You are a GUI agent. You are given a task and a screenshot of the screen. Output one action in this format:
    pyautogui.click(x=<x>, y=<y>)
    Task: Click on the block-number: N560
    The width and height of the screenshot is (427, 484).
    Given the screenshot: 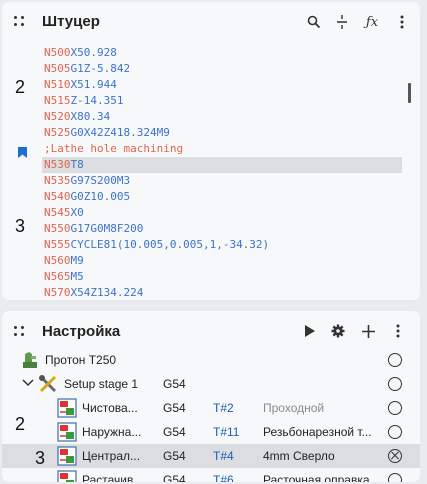 What is the action you would take?
    pyautogui.click(x=57, y=260)
    